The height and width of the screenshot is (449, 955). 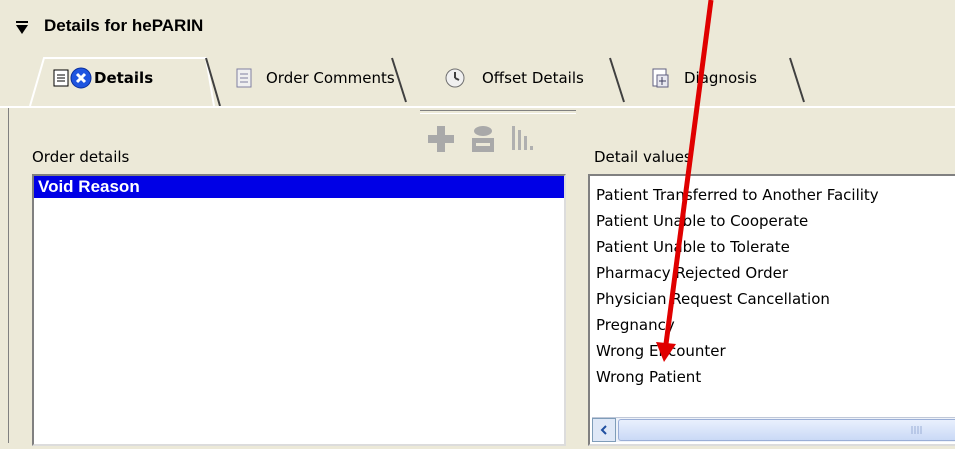 What do you see at coordinates (483, 139) in the screenshot?
I see `remove-icon` at bounding box center [483, 139].